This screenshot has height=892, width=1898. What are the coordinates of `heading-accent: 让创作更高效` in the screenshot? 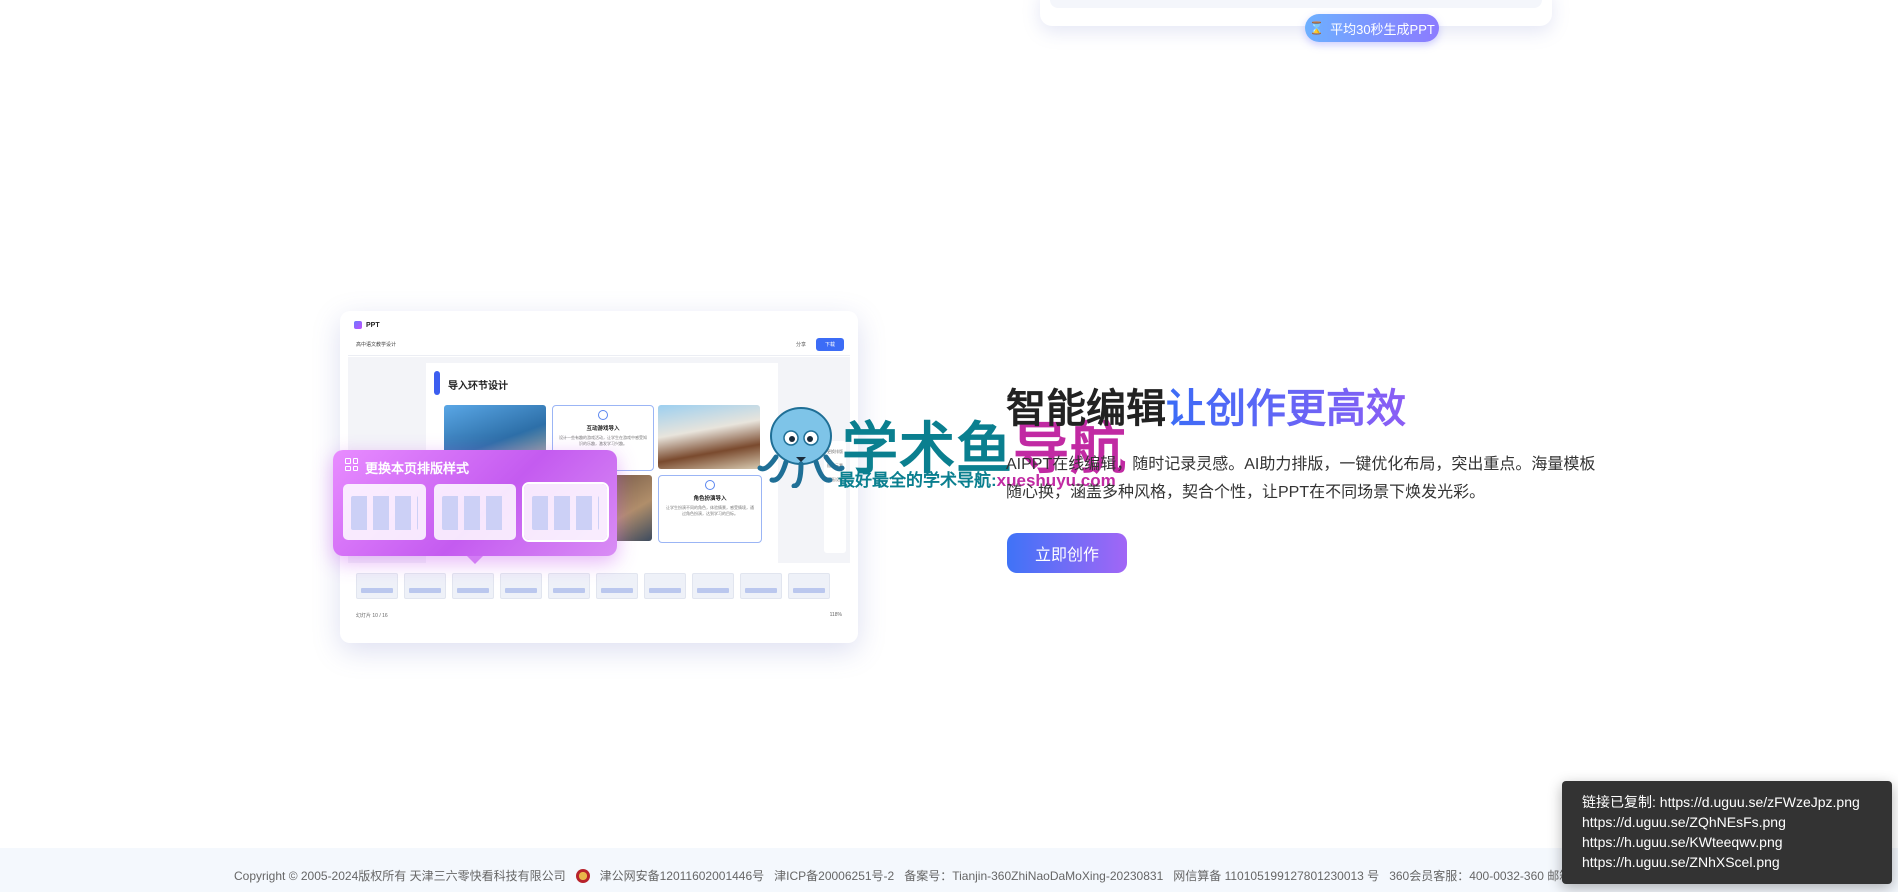 It's located at (1286, 409).